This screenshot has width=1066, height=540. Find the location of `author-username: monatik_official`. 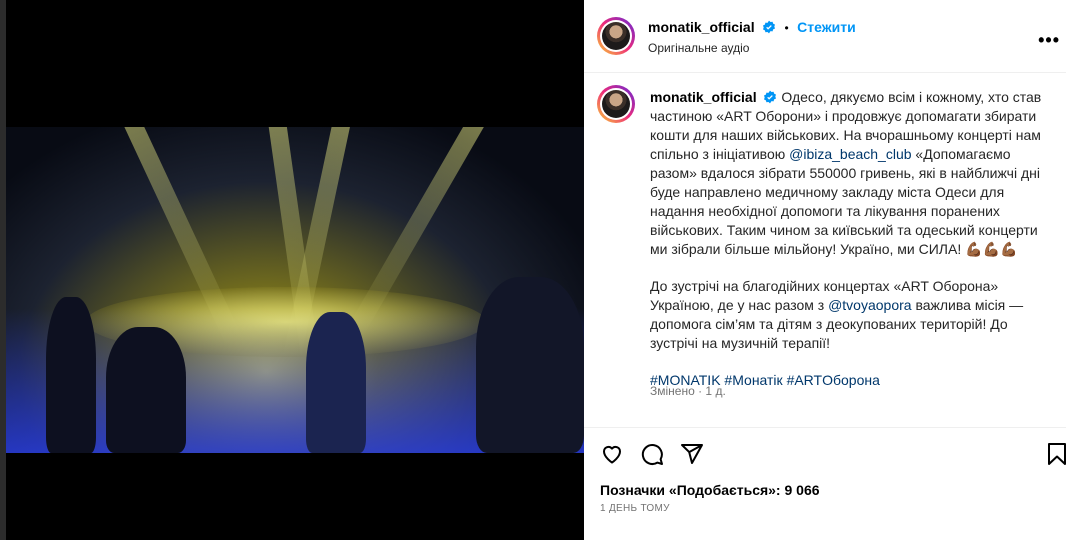

author-username: monatik_official is located at coordinates (701, 27).